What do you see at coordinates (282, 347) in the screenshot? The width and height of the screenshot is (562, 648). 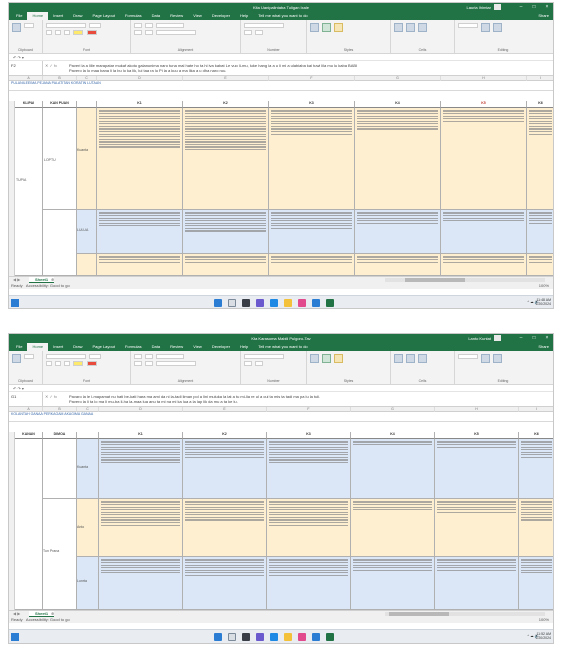 I see `tell-me-search: Tell me what you want to do` at bounding box center [282, 347].